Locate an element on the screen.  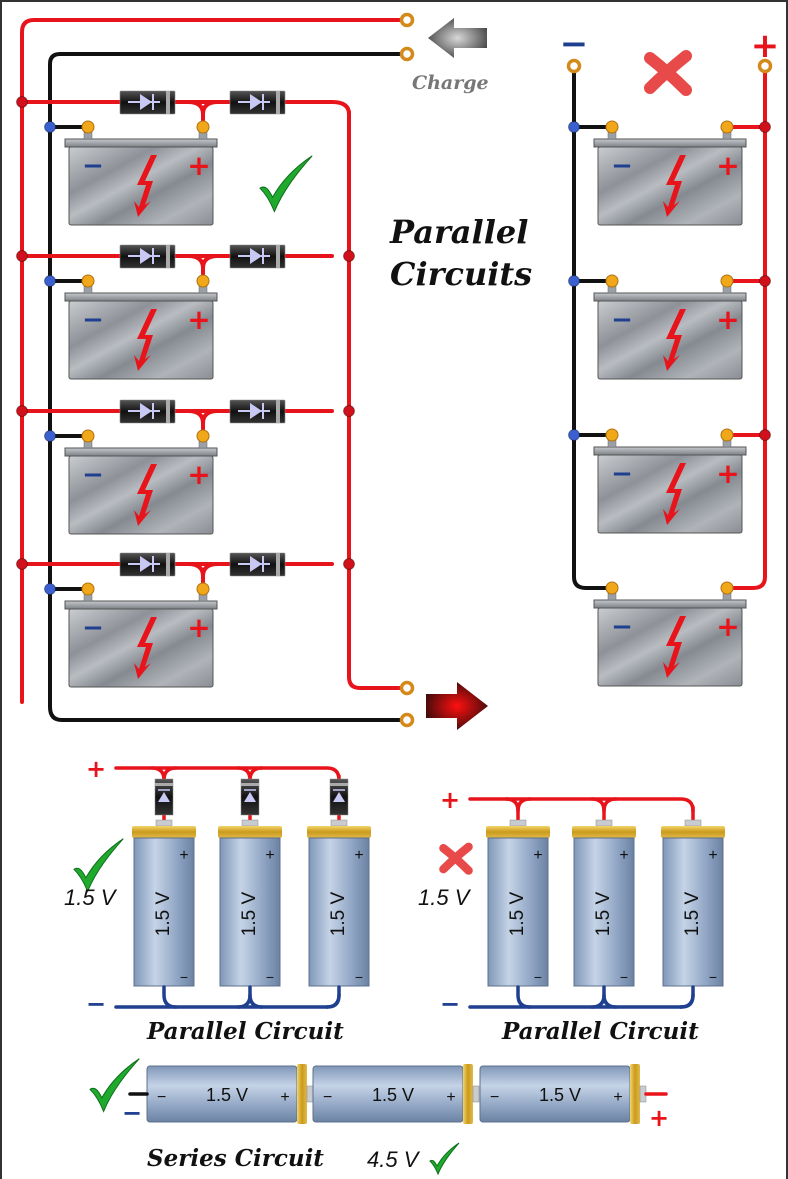
parallel-ok-positive-bus is located at coordinates (227, 774).